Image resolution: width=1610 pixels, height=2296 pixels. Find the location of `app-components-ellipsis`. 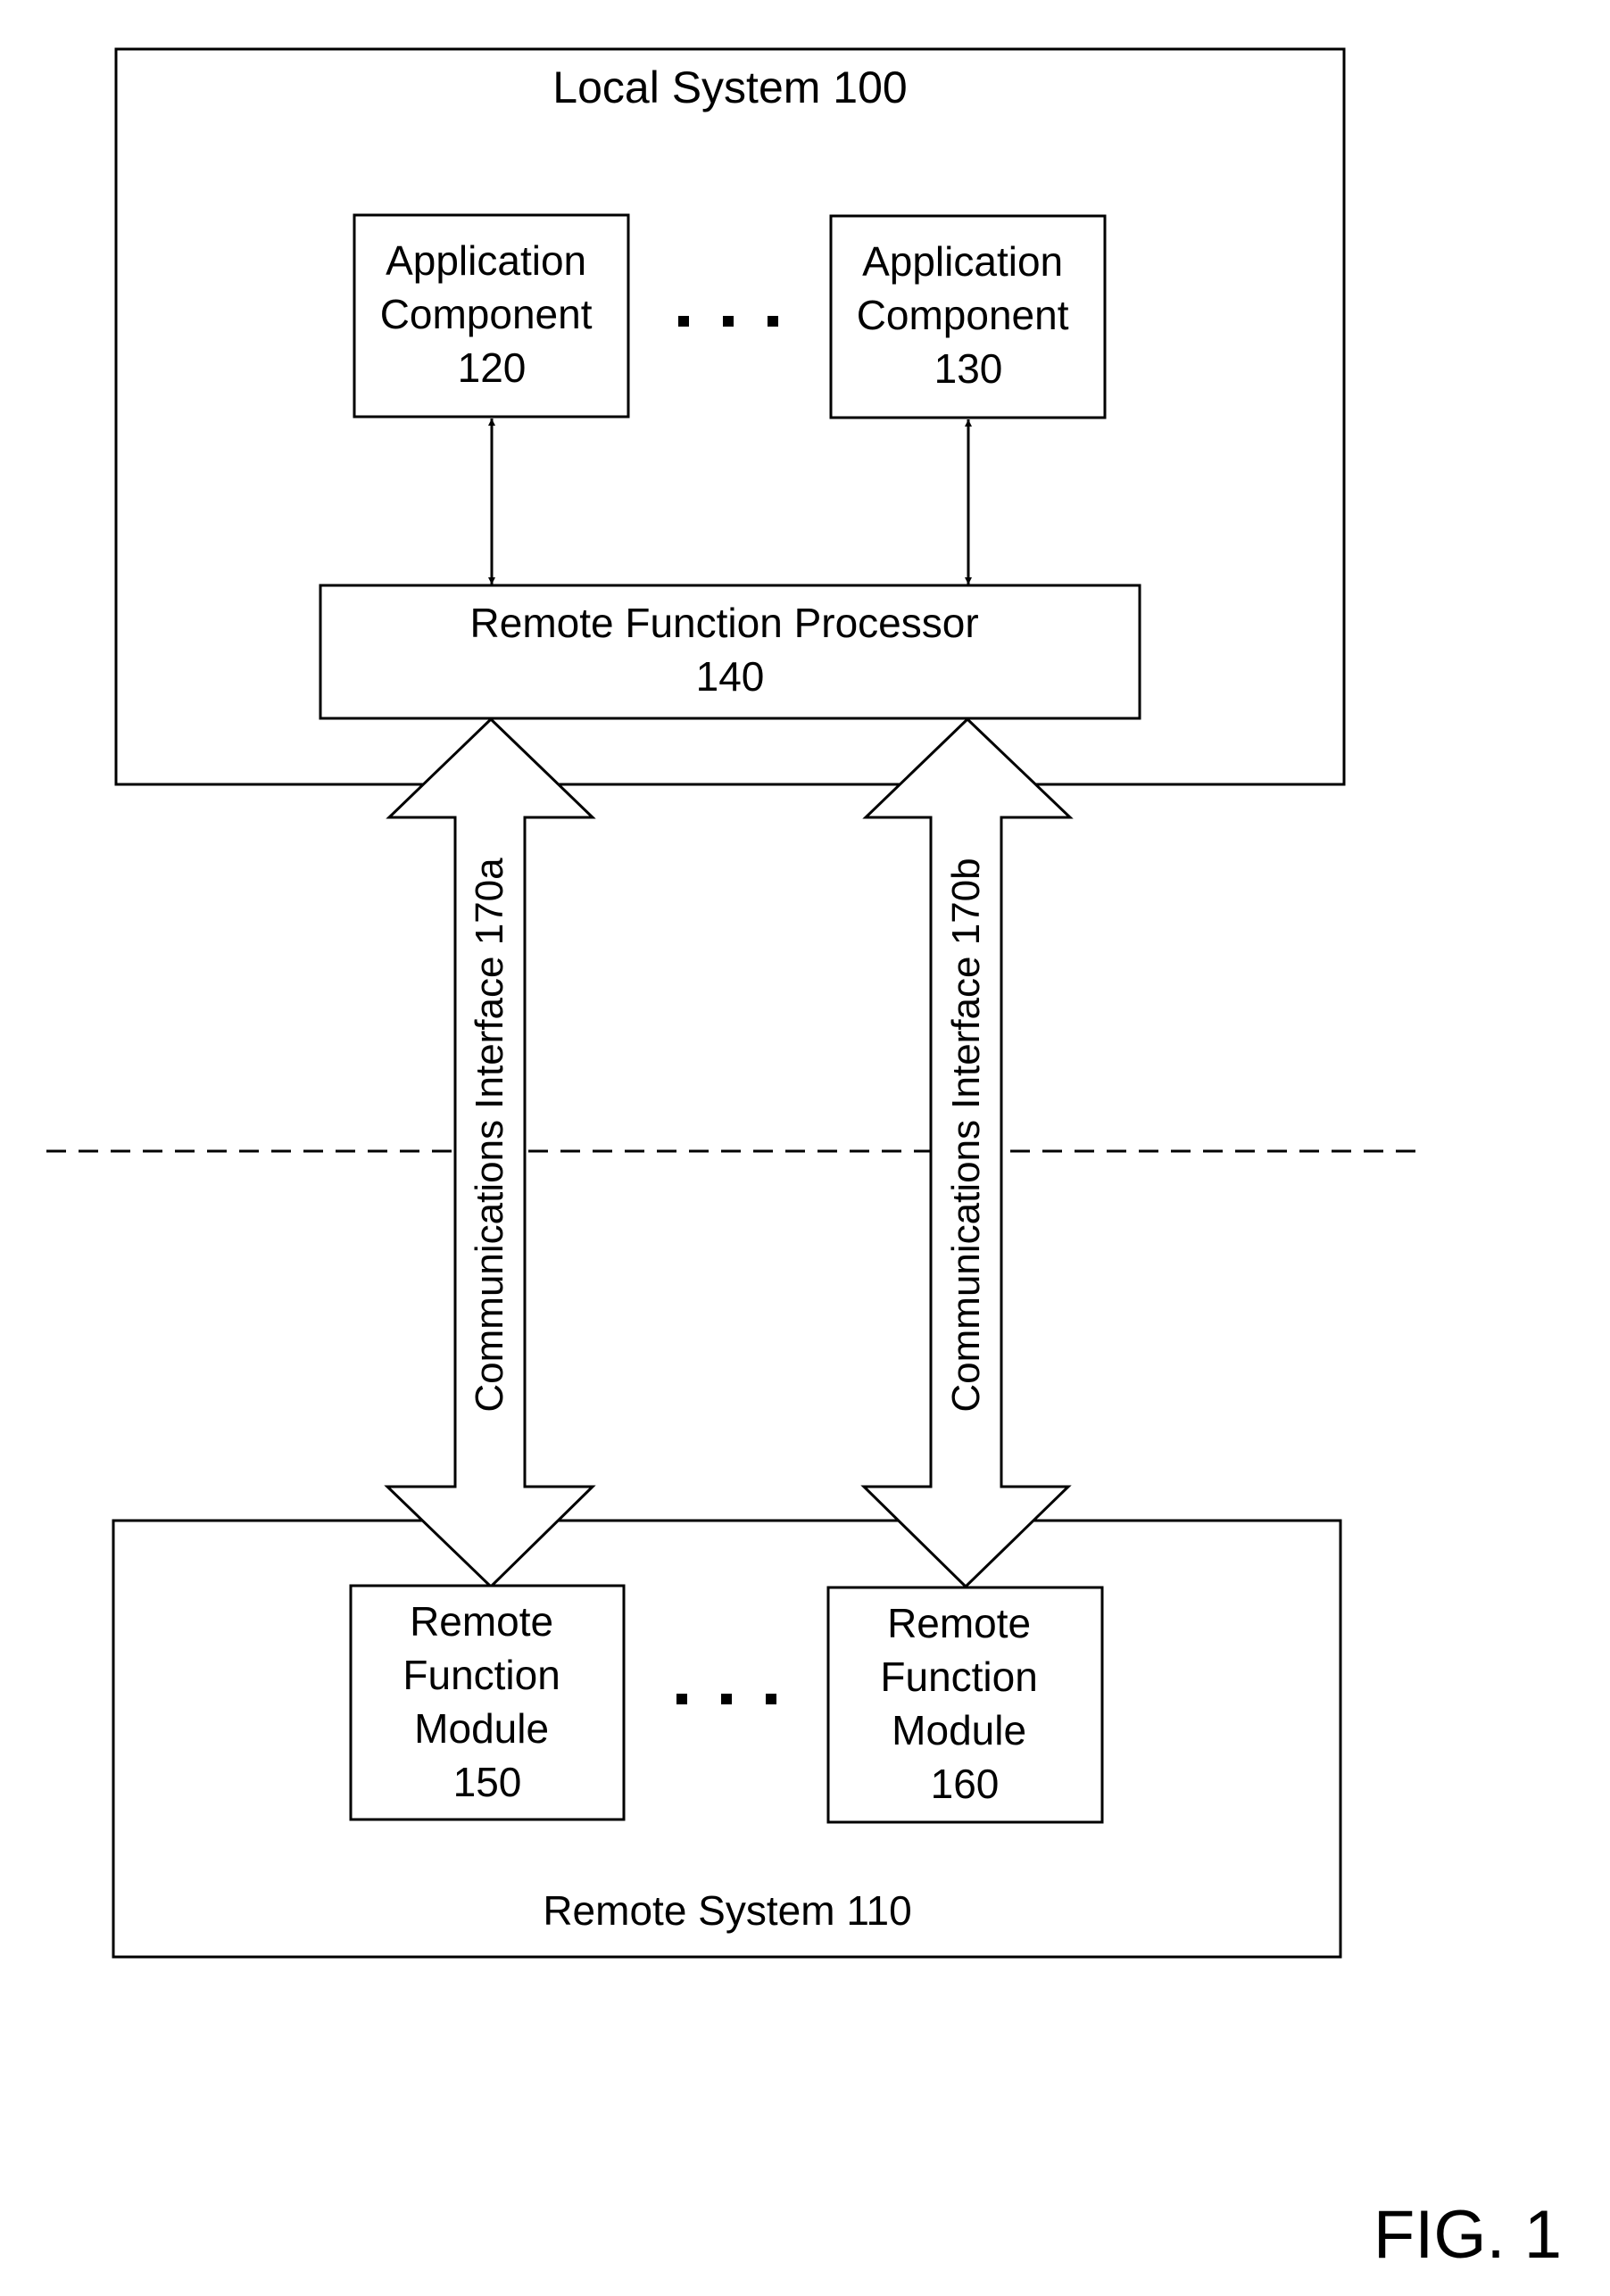

app-components-ellipsis is located at coordinates (728, 322).